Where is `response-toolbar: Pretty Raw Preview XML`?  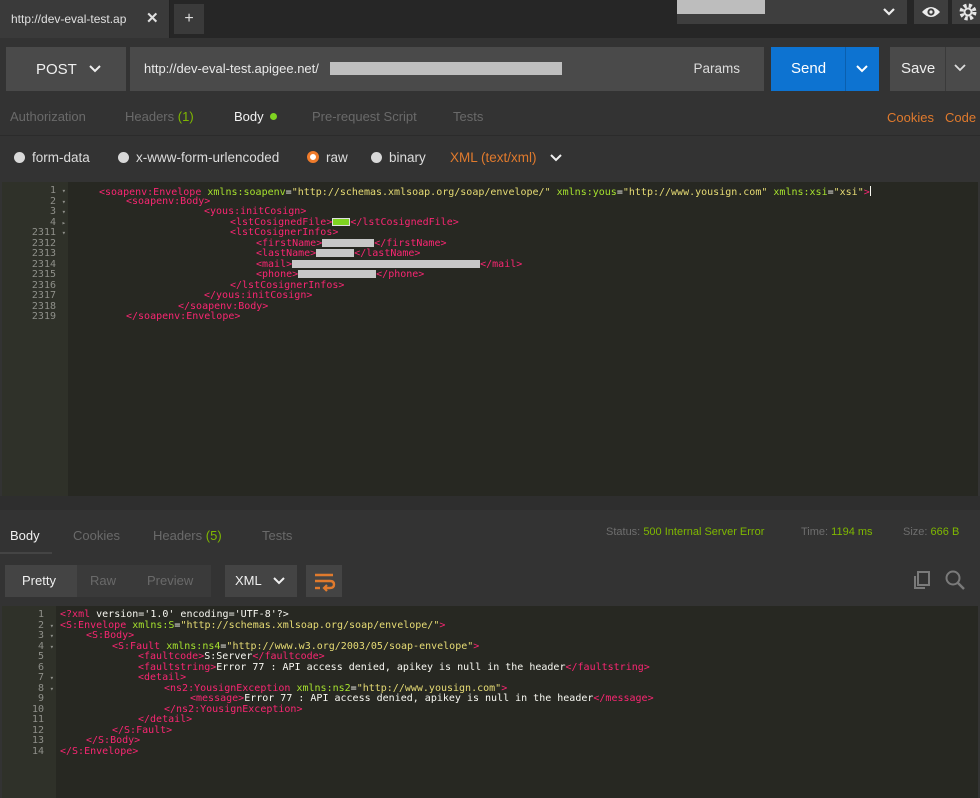 response-toolbar: Pretty Raw Preview XML is located at coordinates (490, 580).